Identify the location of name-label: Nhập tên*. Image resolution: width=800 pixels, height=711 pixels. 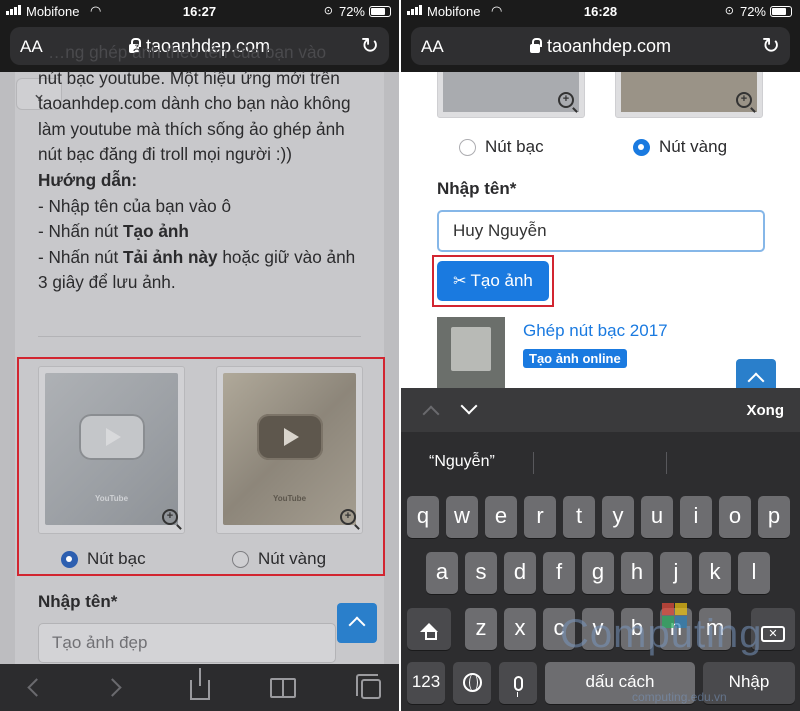
(78, 601).